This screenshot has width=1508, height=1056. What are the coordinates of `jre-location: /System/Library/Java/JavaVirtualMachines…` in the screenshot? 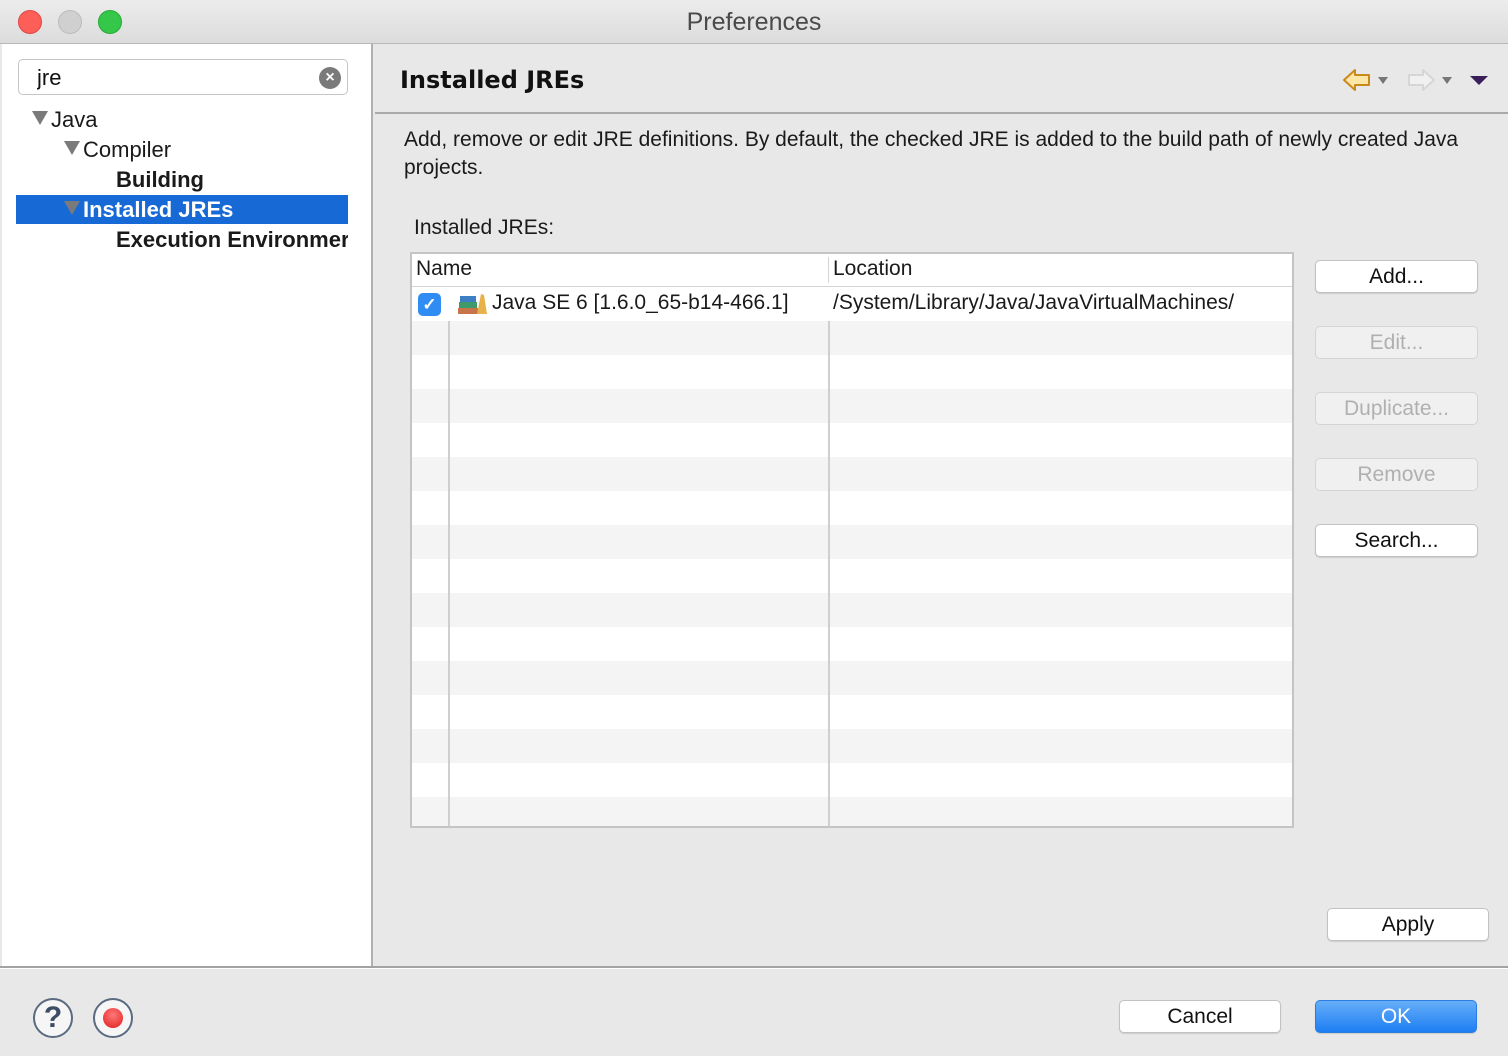 It's located at (1034, 302).